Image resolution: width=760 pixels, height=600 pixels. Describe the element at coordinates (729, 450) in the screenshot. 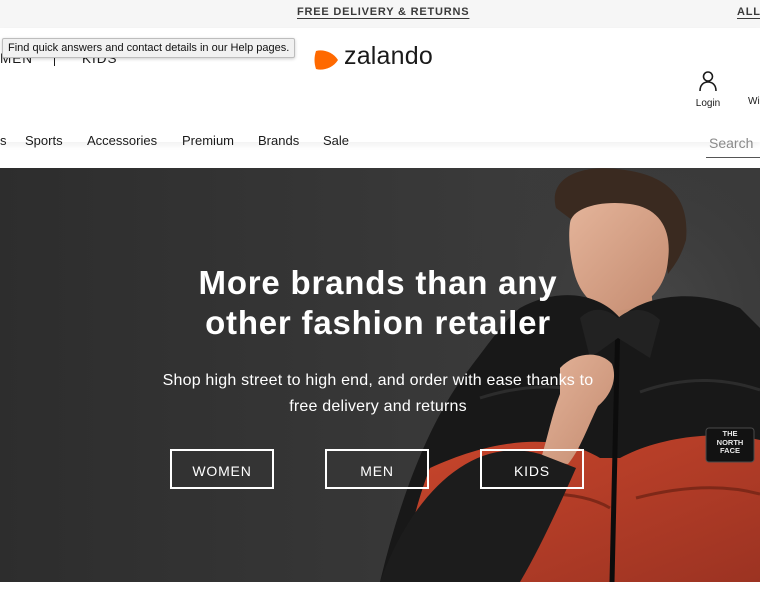

I see `patch-line-3: FACE` at that location.